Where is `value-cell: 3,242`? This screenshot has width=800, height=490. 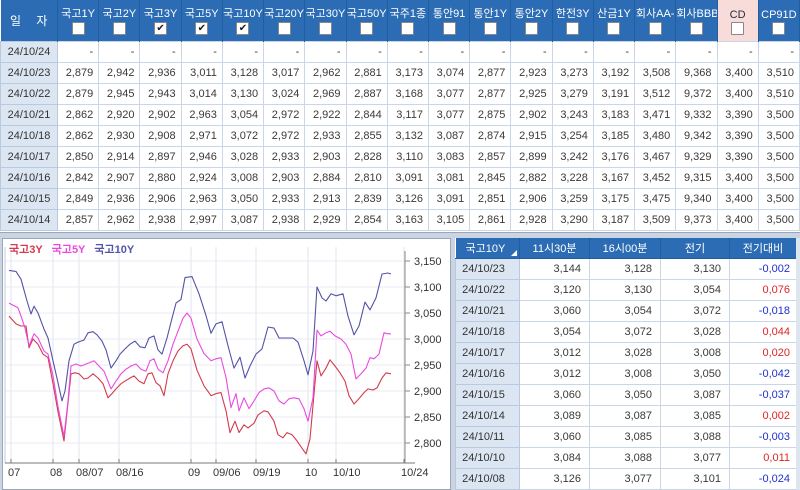
value-cell: 3,242 is located at coordinates (572, 157).